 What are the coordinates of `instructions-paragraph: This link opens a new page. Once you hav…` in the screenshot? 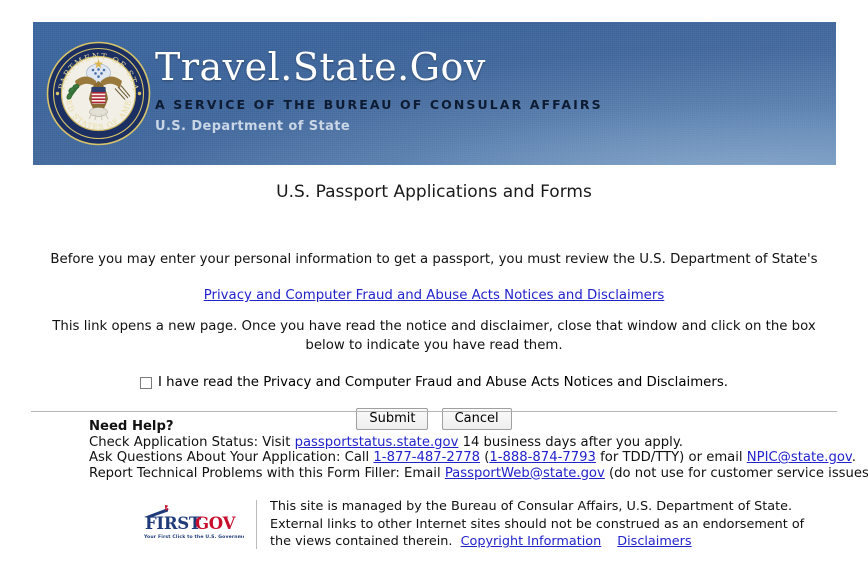 It's located at (434, 336).